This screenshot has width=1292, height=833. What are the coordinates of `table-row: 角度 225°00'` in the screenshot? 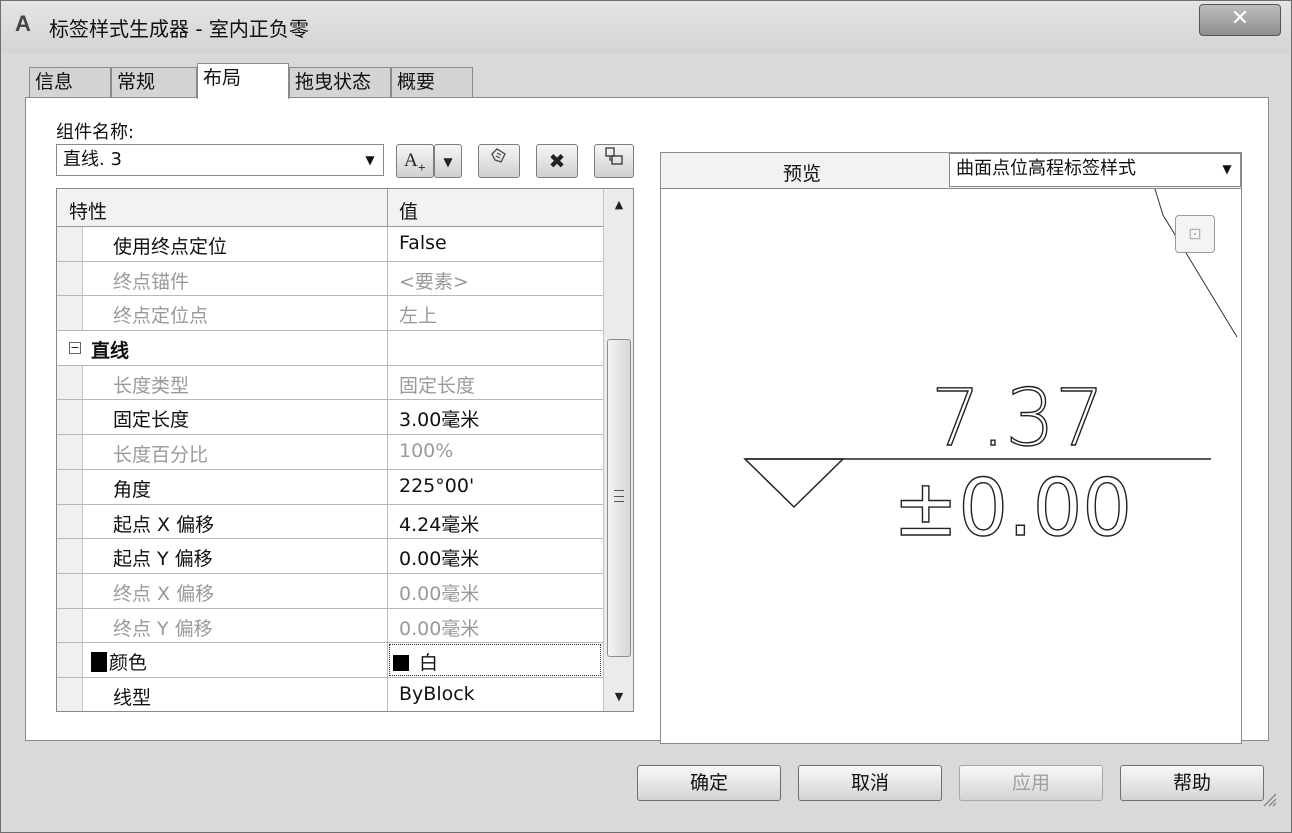 It's located at (330, 487).